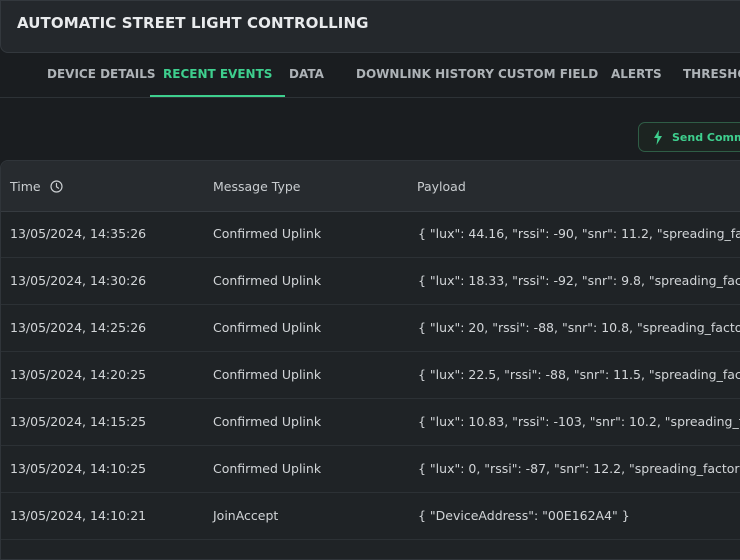  What do you see at coordinates (78, 421) in the screenshot?
I see `event-time: 13/05/2024, 14:15:25` at bounding box center [78, 421].